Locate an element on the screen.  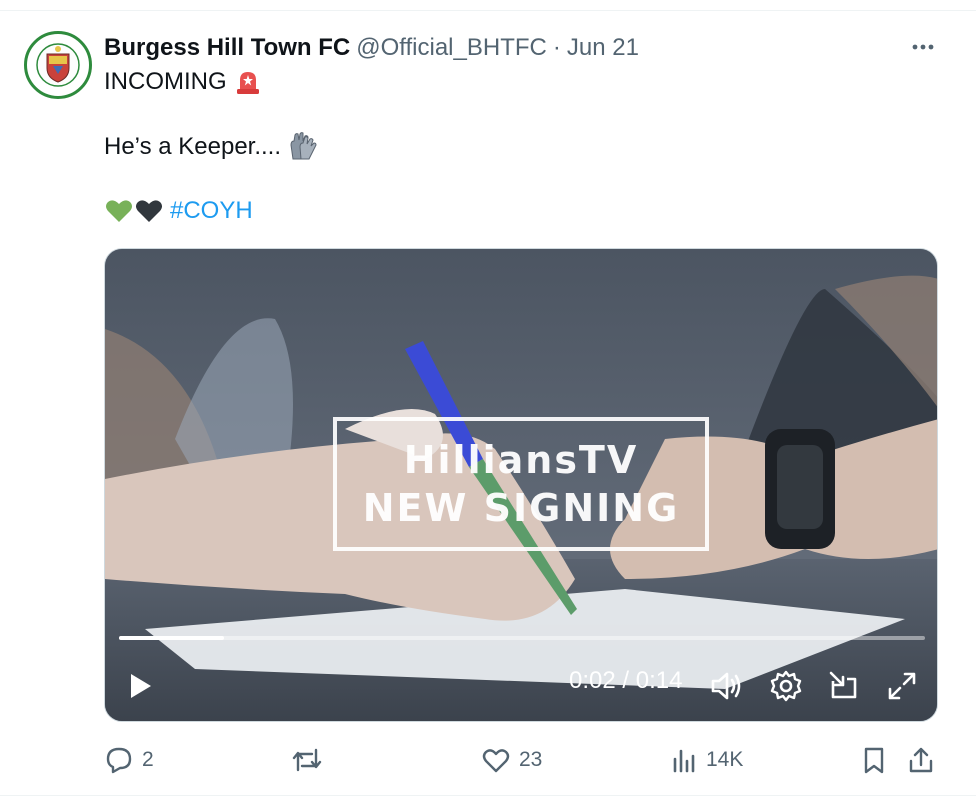
tweet-line-1: INCOMING is located at coordinates (183, 82).